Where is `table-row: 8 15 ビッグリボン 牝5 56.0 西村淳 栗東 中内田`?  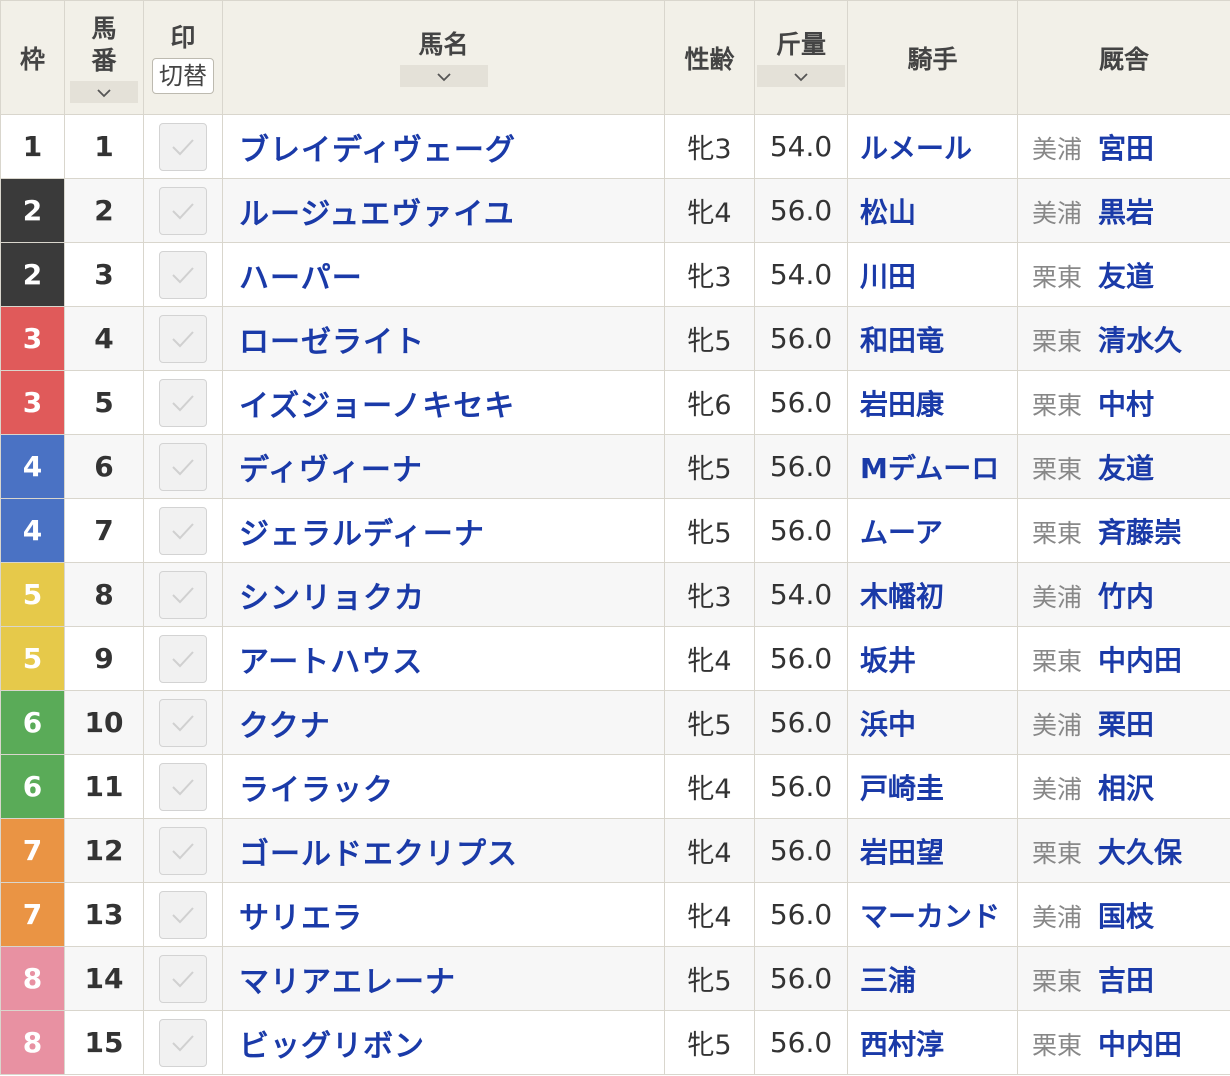
table-row: 8 15 ビッグリボン 牝5 56.0 西村淳 栗東 中内田 is located at coordinates (615, 1042).